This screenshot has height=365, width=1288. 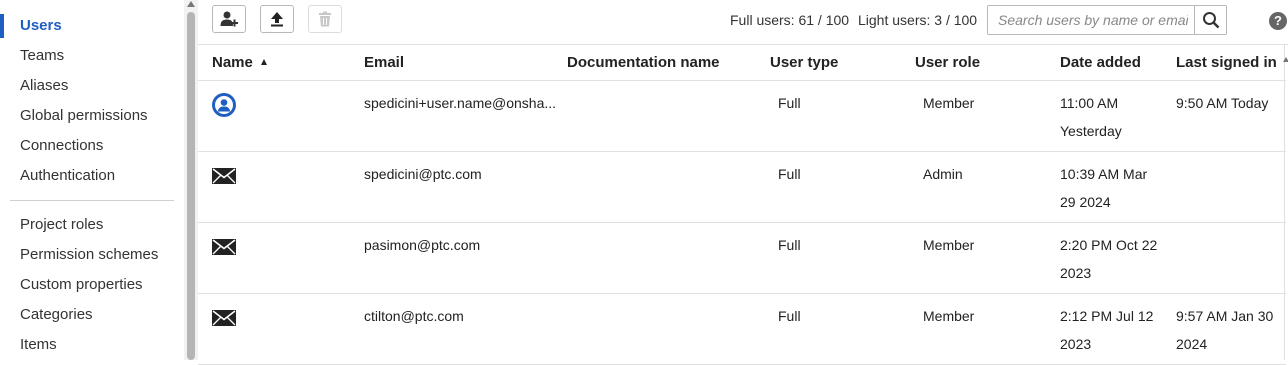 I want to click on sidebar-scrollbar, so click(x=191, y=180).